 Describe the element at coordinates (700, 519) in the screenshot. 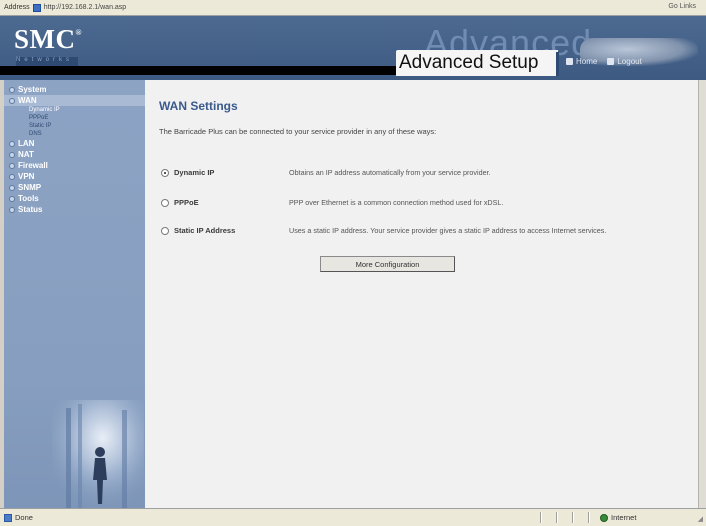

I see `resize-grip-icon: ◢` at that location.